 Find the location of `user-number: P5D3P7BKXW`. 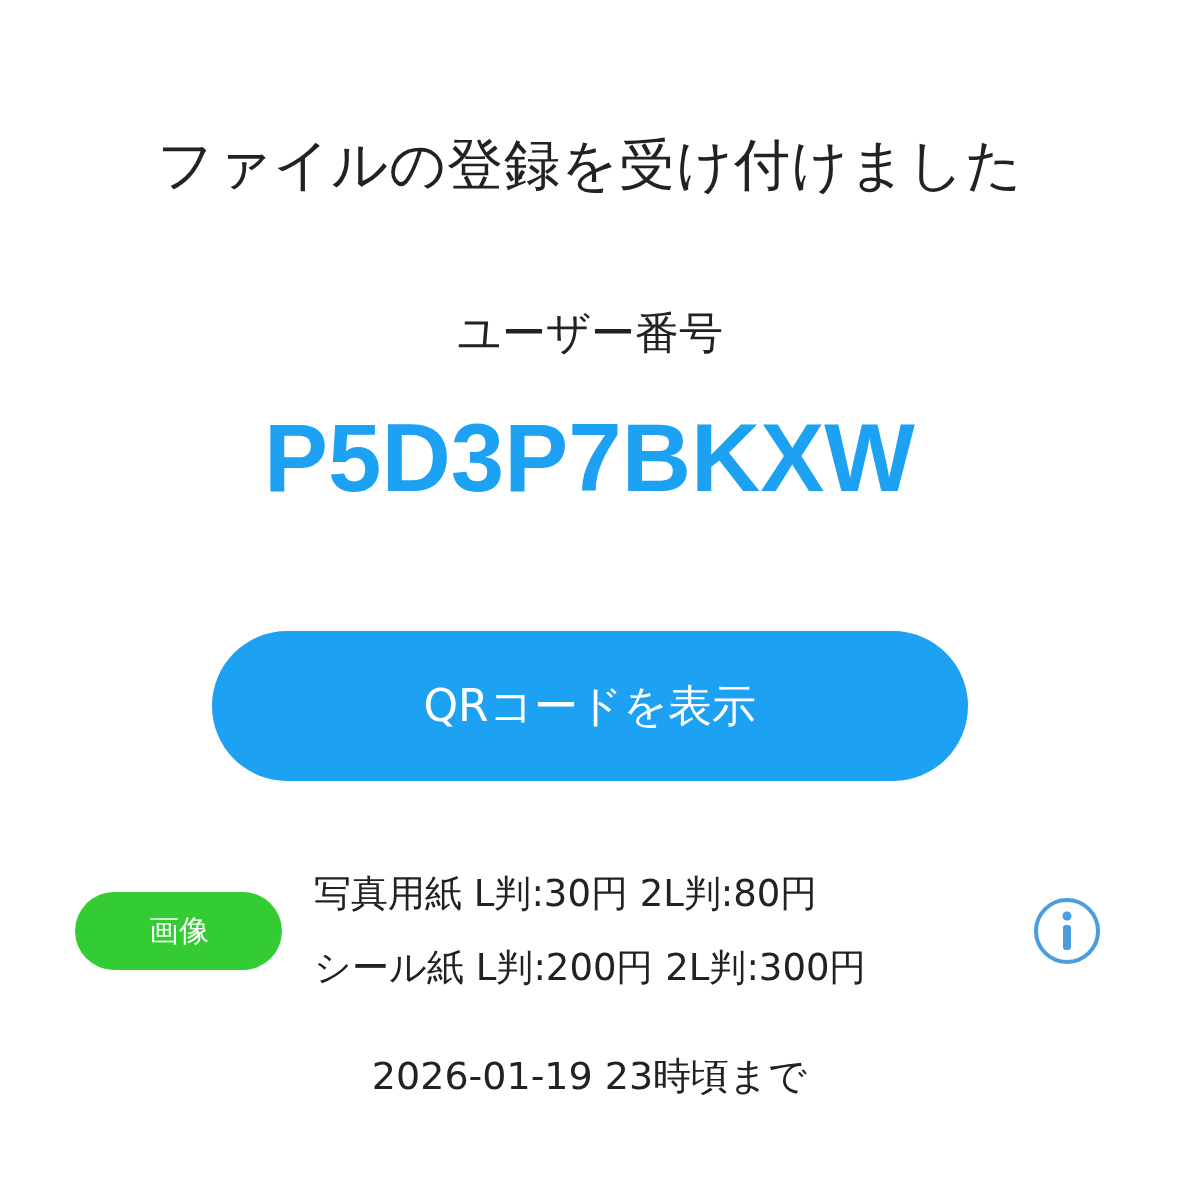

user-number: P5D3P7BKXW is located at coordinates (589, 458).